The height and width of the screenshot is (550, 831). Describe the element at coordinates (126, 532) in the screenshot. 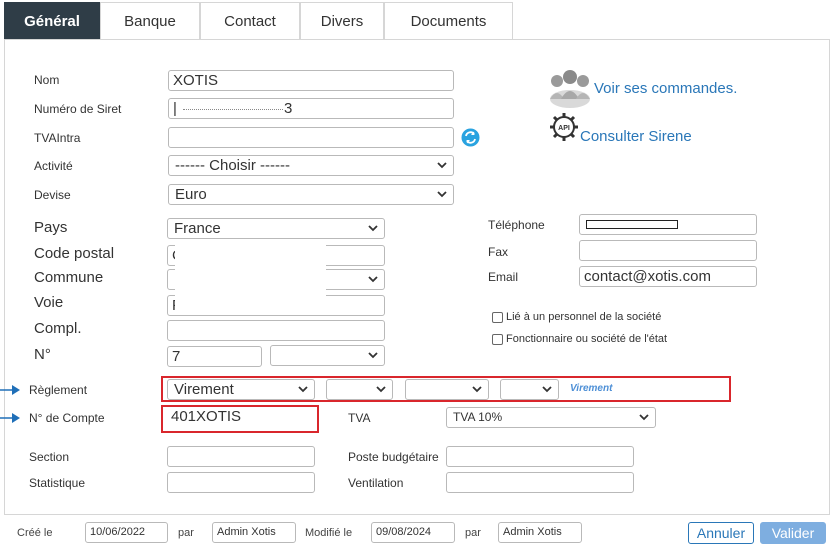

I see `cree-le-input: 10/06/2022` at that location.